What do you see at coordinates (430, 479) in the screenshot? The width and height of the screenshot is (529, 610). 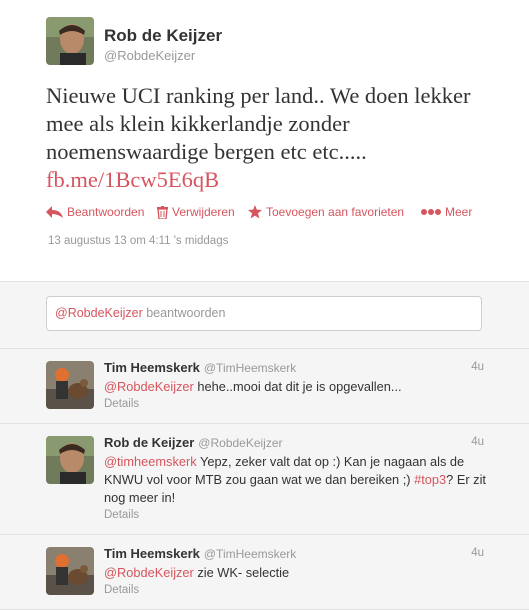 I see `hashtag-link: #top3` at bounding box center [430, 479].